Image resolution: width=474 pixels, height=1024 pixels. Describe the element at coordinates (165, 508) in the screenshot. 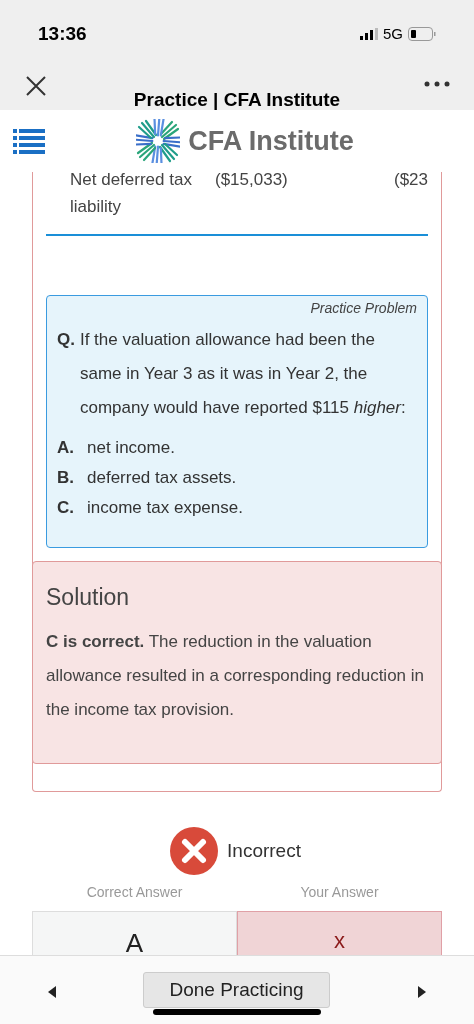

I see `option-text: income tax expense.` at that location.